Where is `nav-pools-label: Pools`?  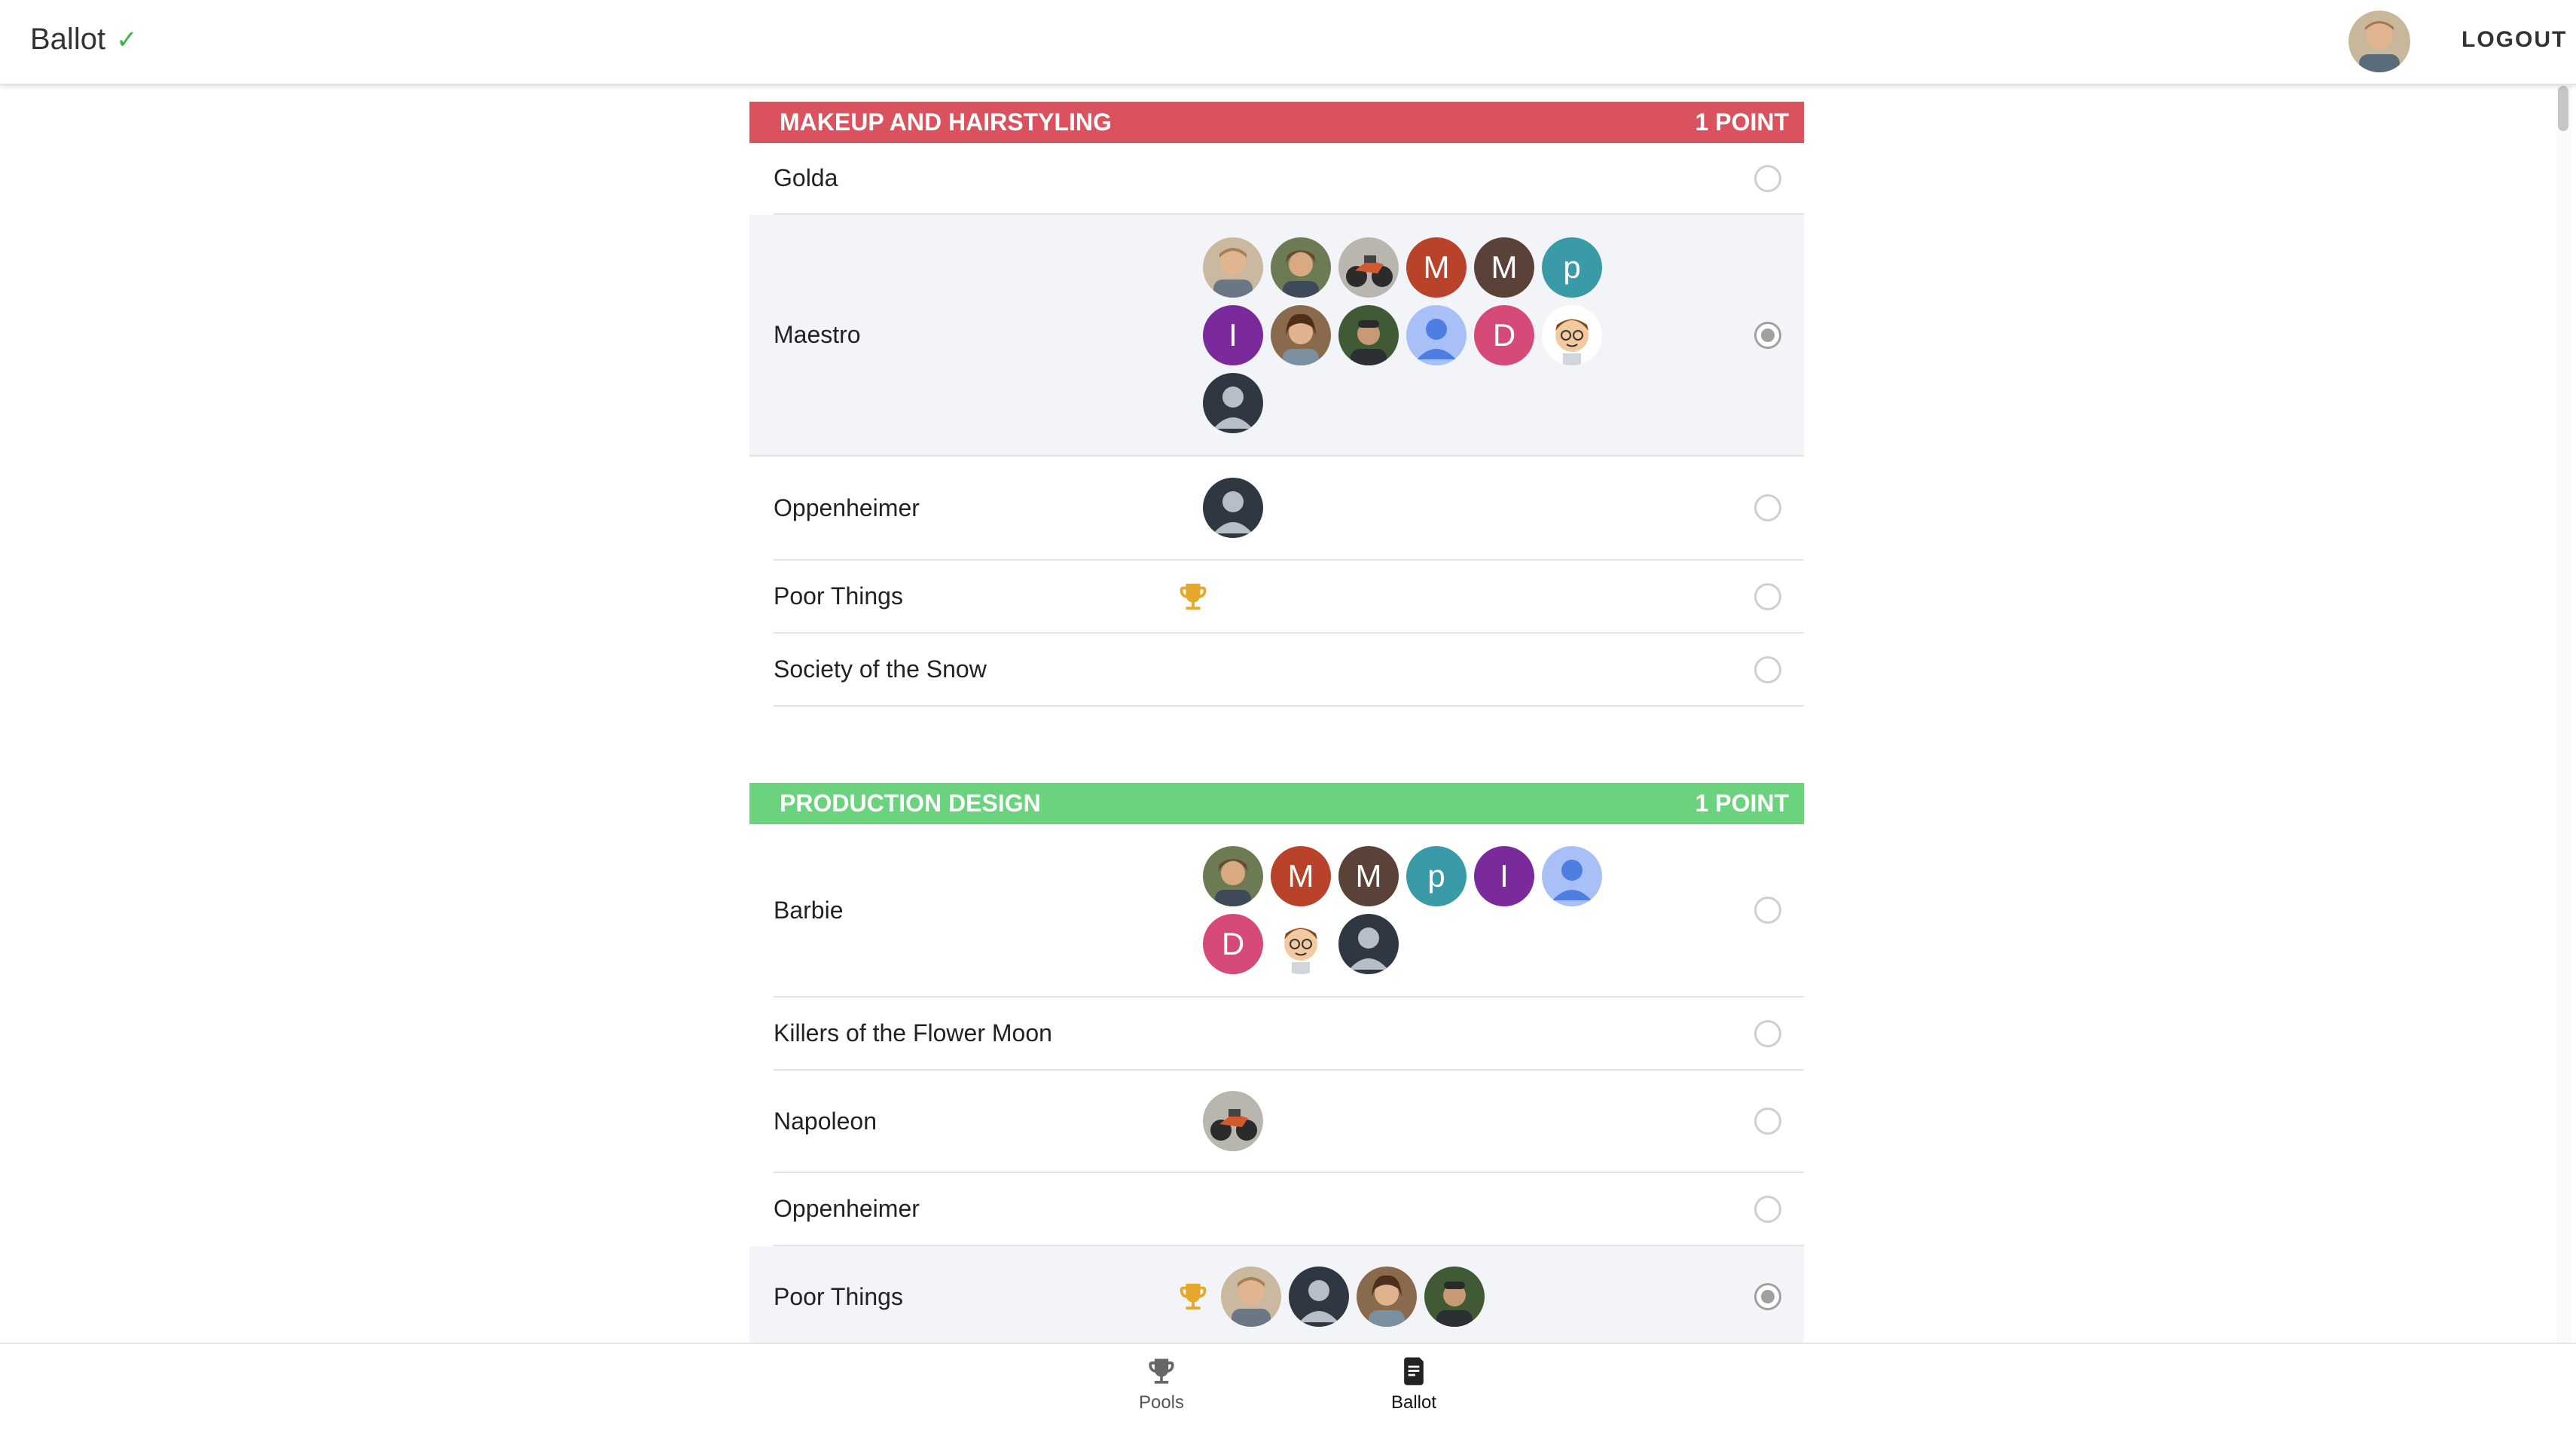
nav-pools-label: Pools is located at coordinates (1162, 1403).